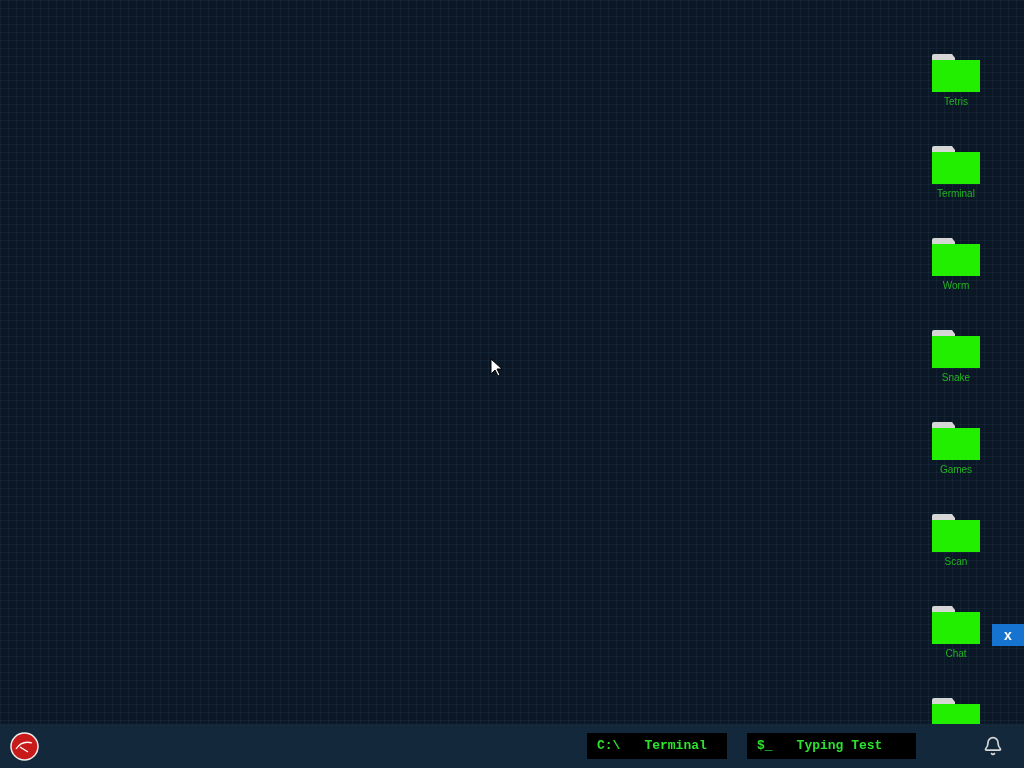 Image resolution: width=1024 pixels, height=768 pixels. Describe the element at coordinates (1008, 635) in the screenshot. I see `close-button: x` at that location.